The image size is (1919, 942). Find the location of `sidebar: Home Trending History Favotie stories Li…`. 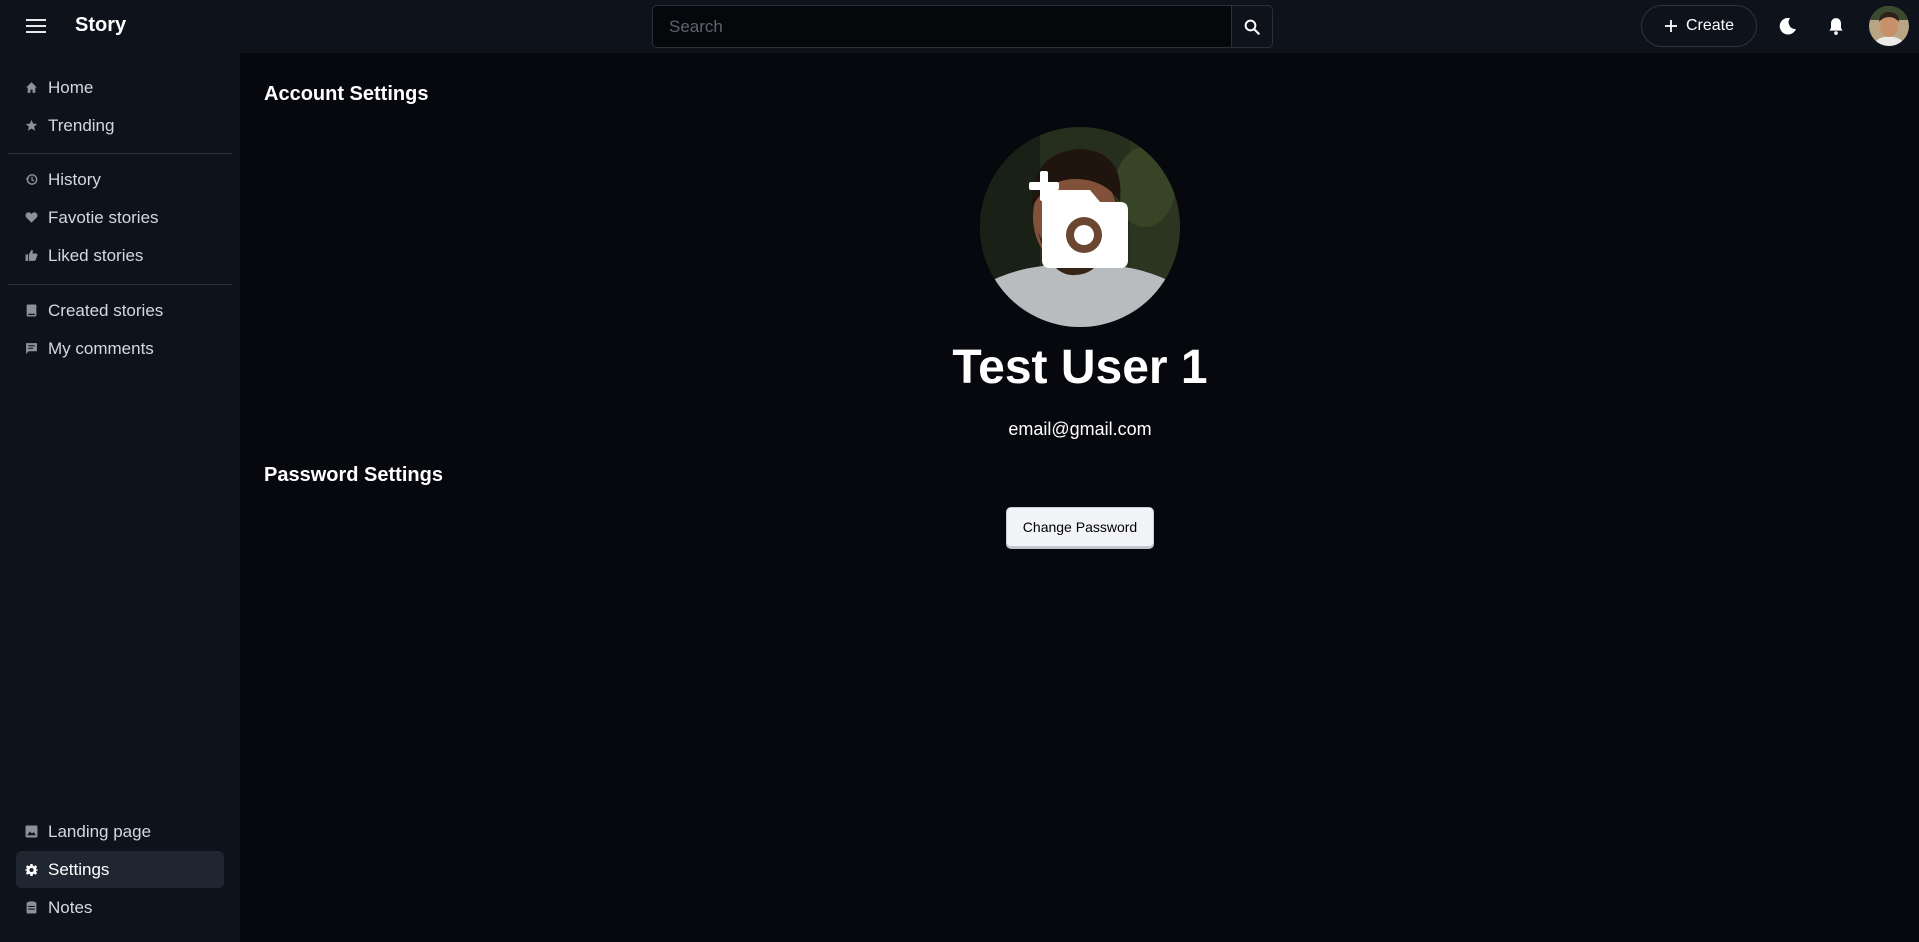

sidebar: Home Trending History Favotie stories Li… is located at coordinates (120, 497).